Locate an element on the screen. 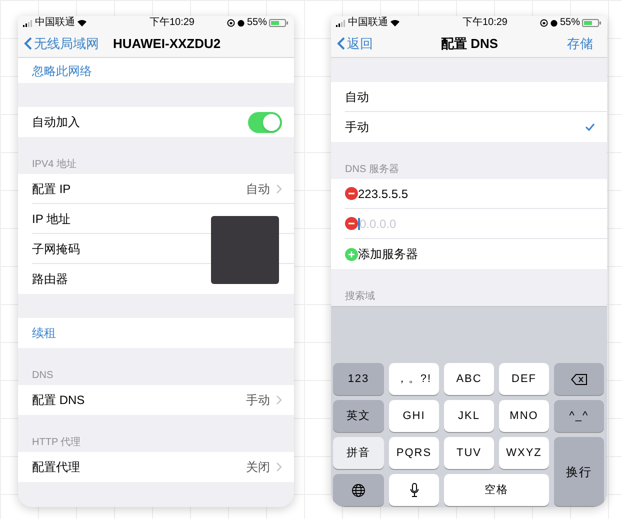 Image resolution: width=622 pixels, height=519 pixels. option-label: 自动 is located at coordinates (357, 97).